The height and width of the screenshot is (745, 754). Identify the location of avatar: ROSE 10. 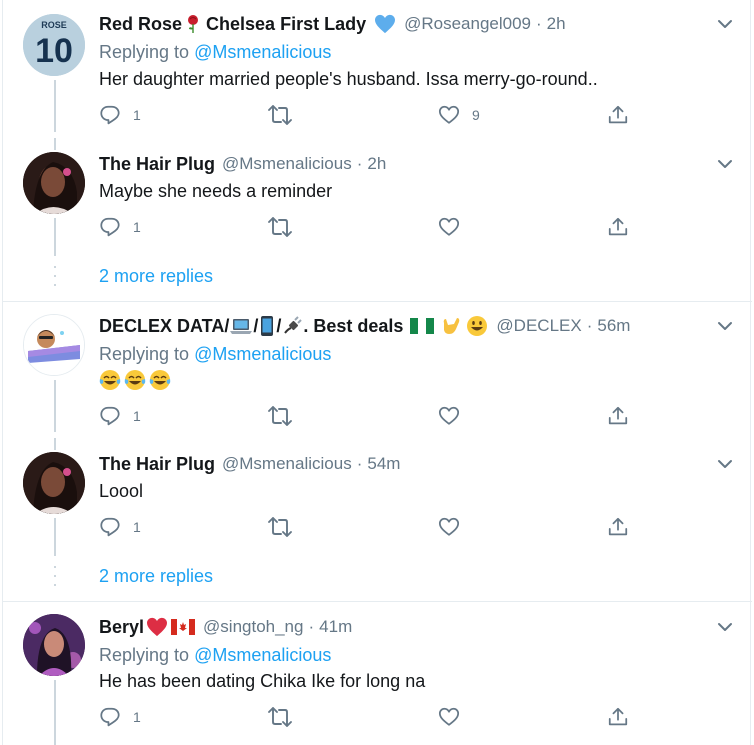
(54, 45).